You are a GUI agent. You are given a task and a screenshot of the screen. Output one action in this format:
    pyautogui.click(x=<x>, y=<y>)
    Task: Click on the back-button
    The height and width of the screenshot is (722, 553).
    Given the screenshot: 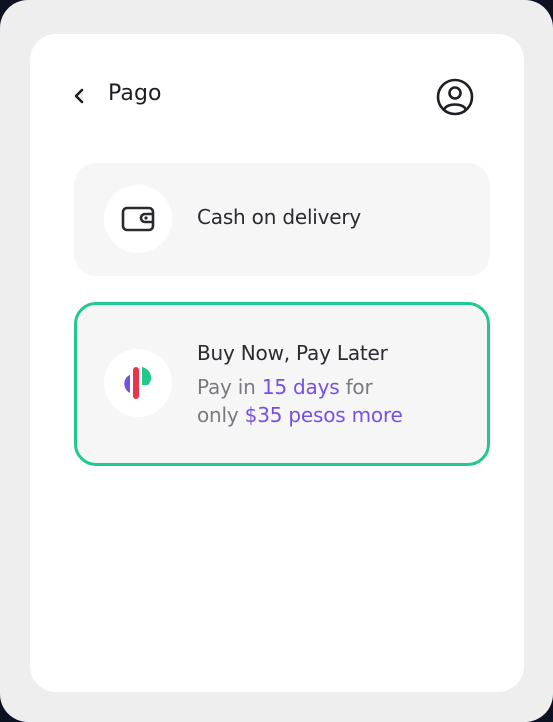 What is the action you would take?
    pyautogui.click(x=80, y=96)
    